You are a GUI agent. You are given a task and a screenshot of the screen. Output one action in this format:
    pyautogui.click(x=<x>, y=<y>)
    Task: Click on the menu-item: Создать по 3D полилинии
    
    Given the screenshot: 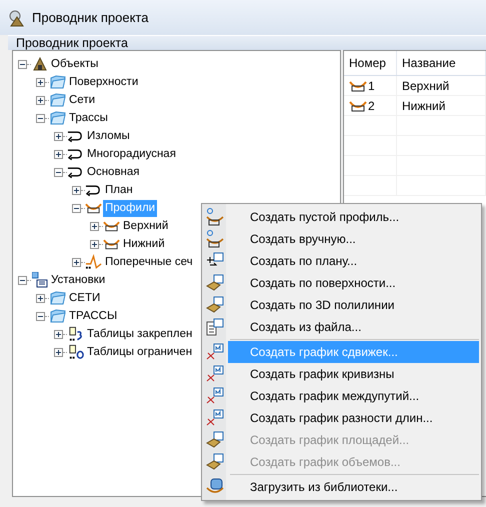 What is the action you would take?
    pyautogui.click(x=353, y=305)
    